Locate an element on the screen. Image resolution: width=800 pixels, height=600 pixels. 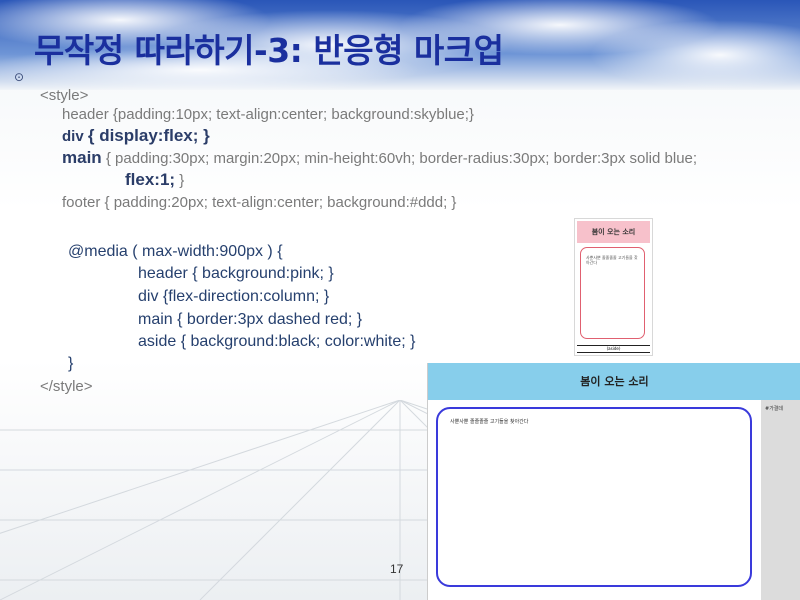
code-media-div: div {flex-direction:column; } is located at coordinates (234, 296).